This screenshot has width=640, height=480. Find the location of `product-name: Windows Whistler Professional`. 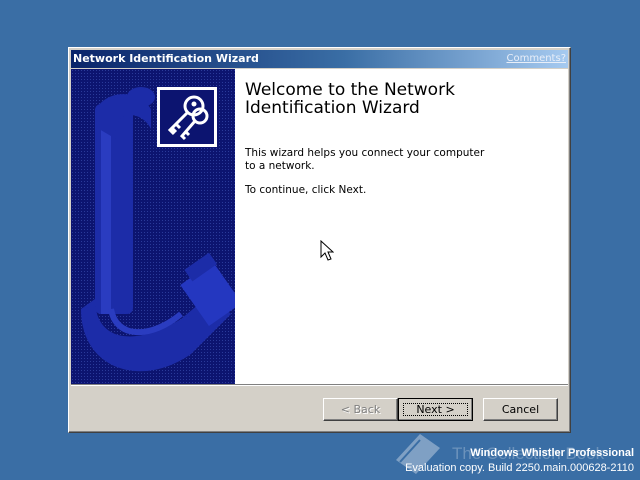

product-name: Windows Whistler Professional is located at coordinates (552, 453).